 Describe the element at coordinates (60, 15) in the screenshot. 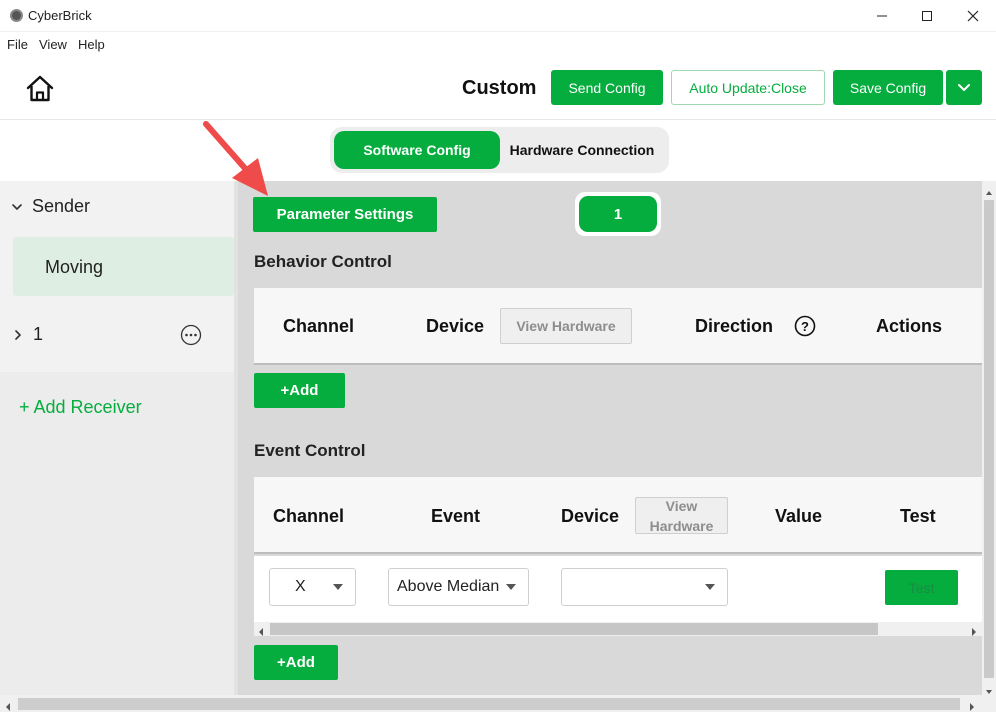

I see `window-title: CyberBrick` at that location.